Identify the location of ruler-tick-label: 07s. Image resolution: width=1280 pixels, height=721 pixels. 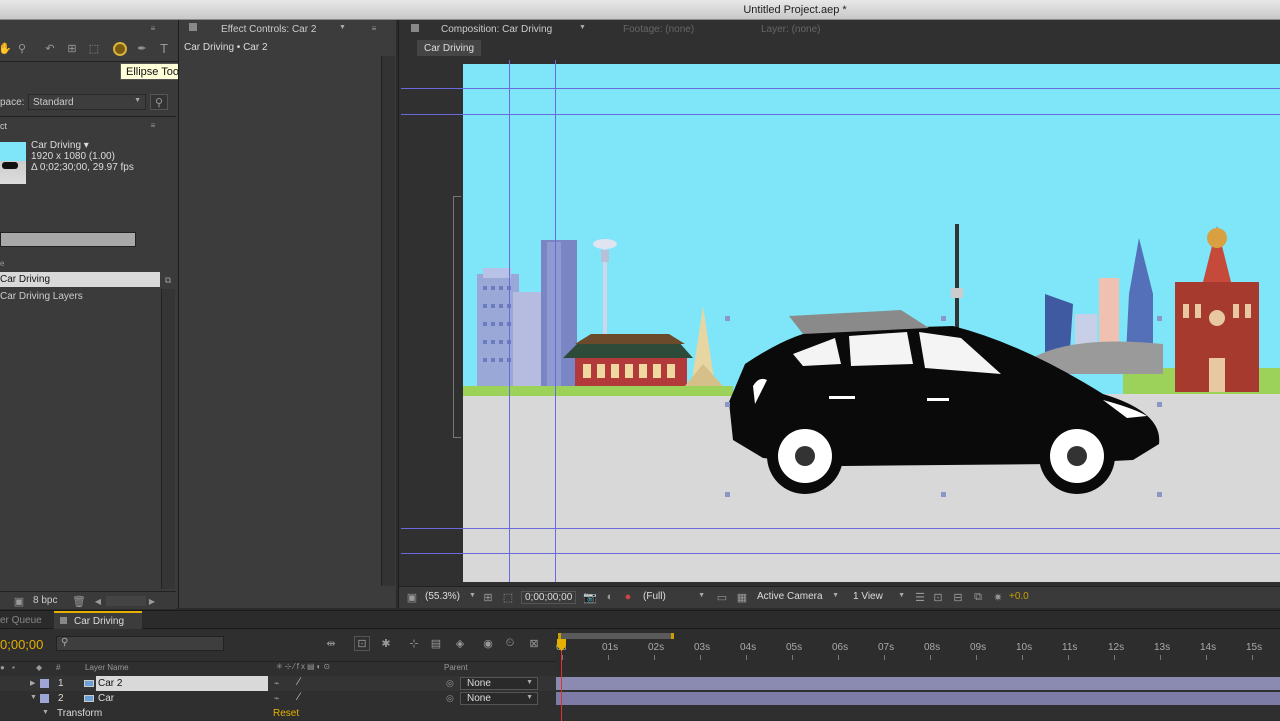
(886, 647).